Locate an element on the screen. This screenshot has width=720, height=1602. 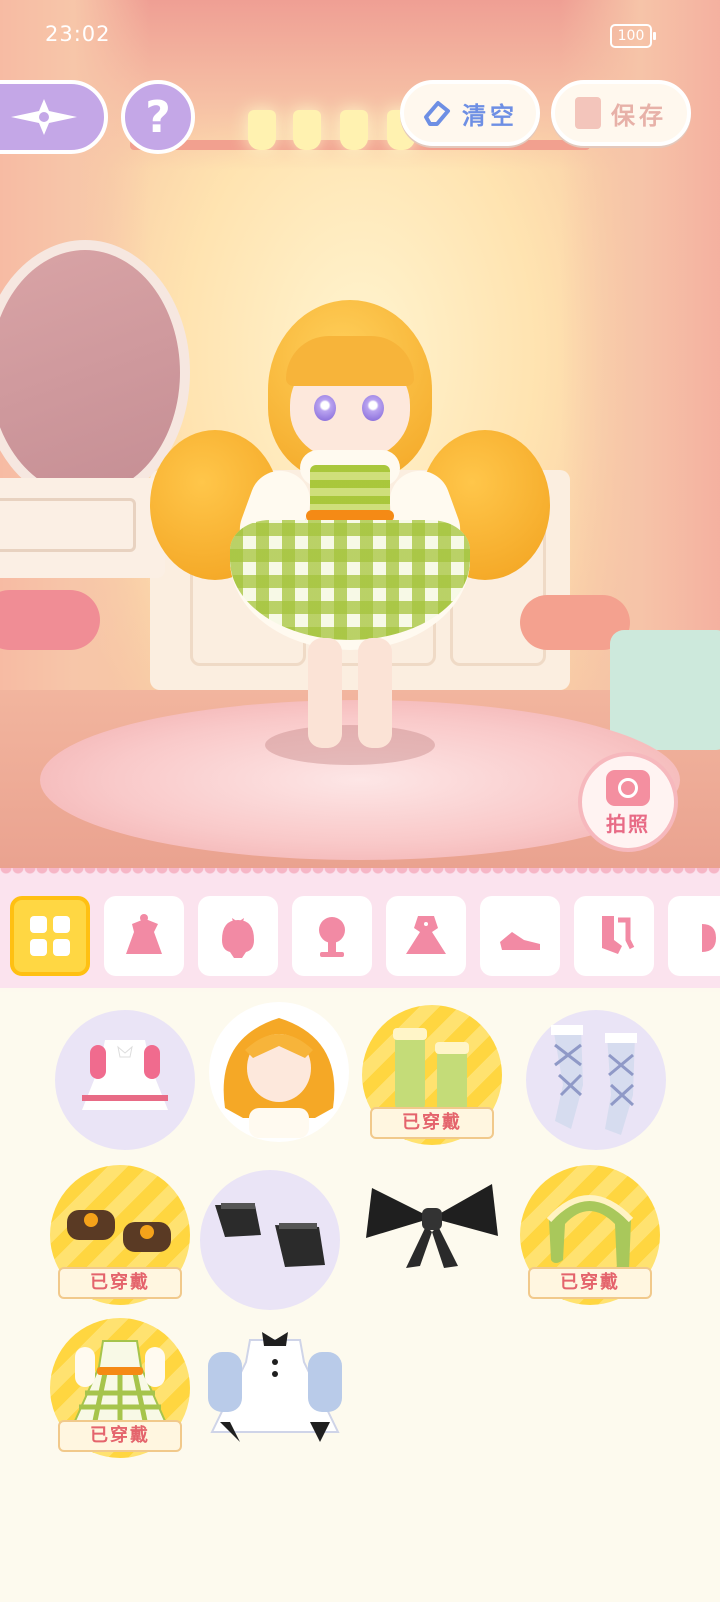
clear-button: 清空 is located at coordinates (470, 113).